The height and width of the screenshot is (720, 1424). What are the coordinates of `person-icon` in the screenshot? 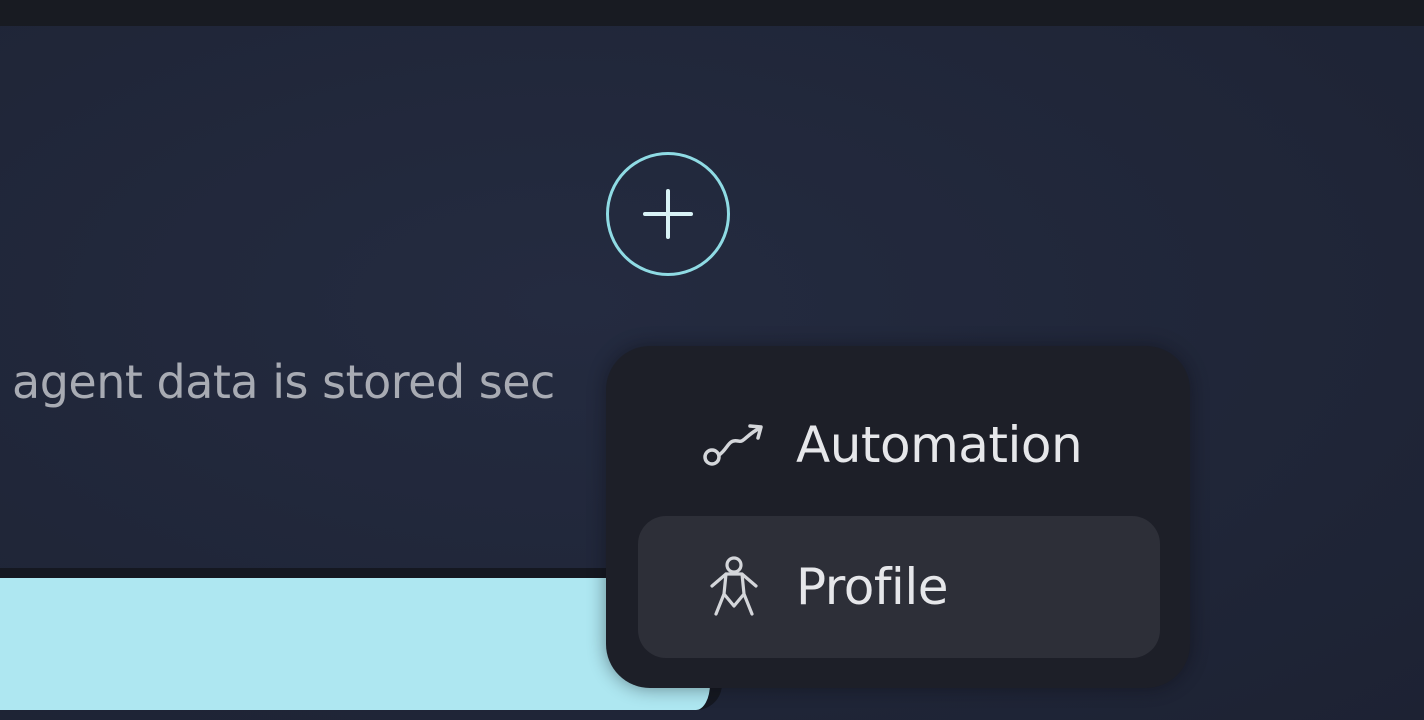 It's located at (734, 587).